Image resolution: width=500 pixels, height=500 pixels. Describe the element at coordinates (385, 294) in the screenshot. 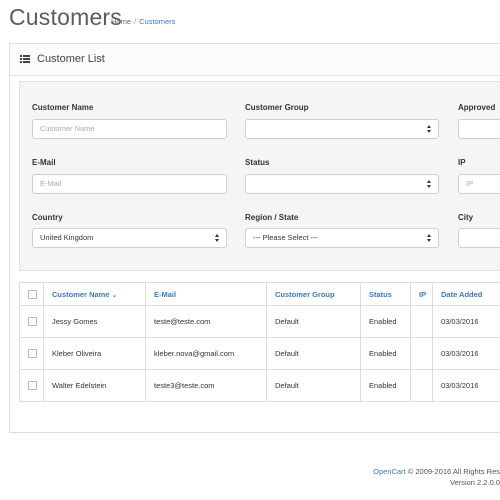

I see `column-status: Status` at that location.